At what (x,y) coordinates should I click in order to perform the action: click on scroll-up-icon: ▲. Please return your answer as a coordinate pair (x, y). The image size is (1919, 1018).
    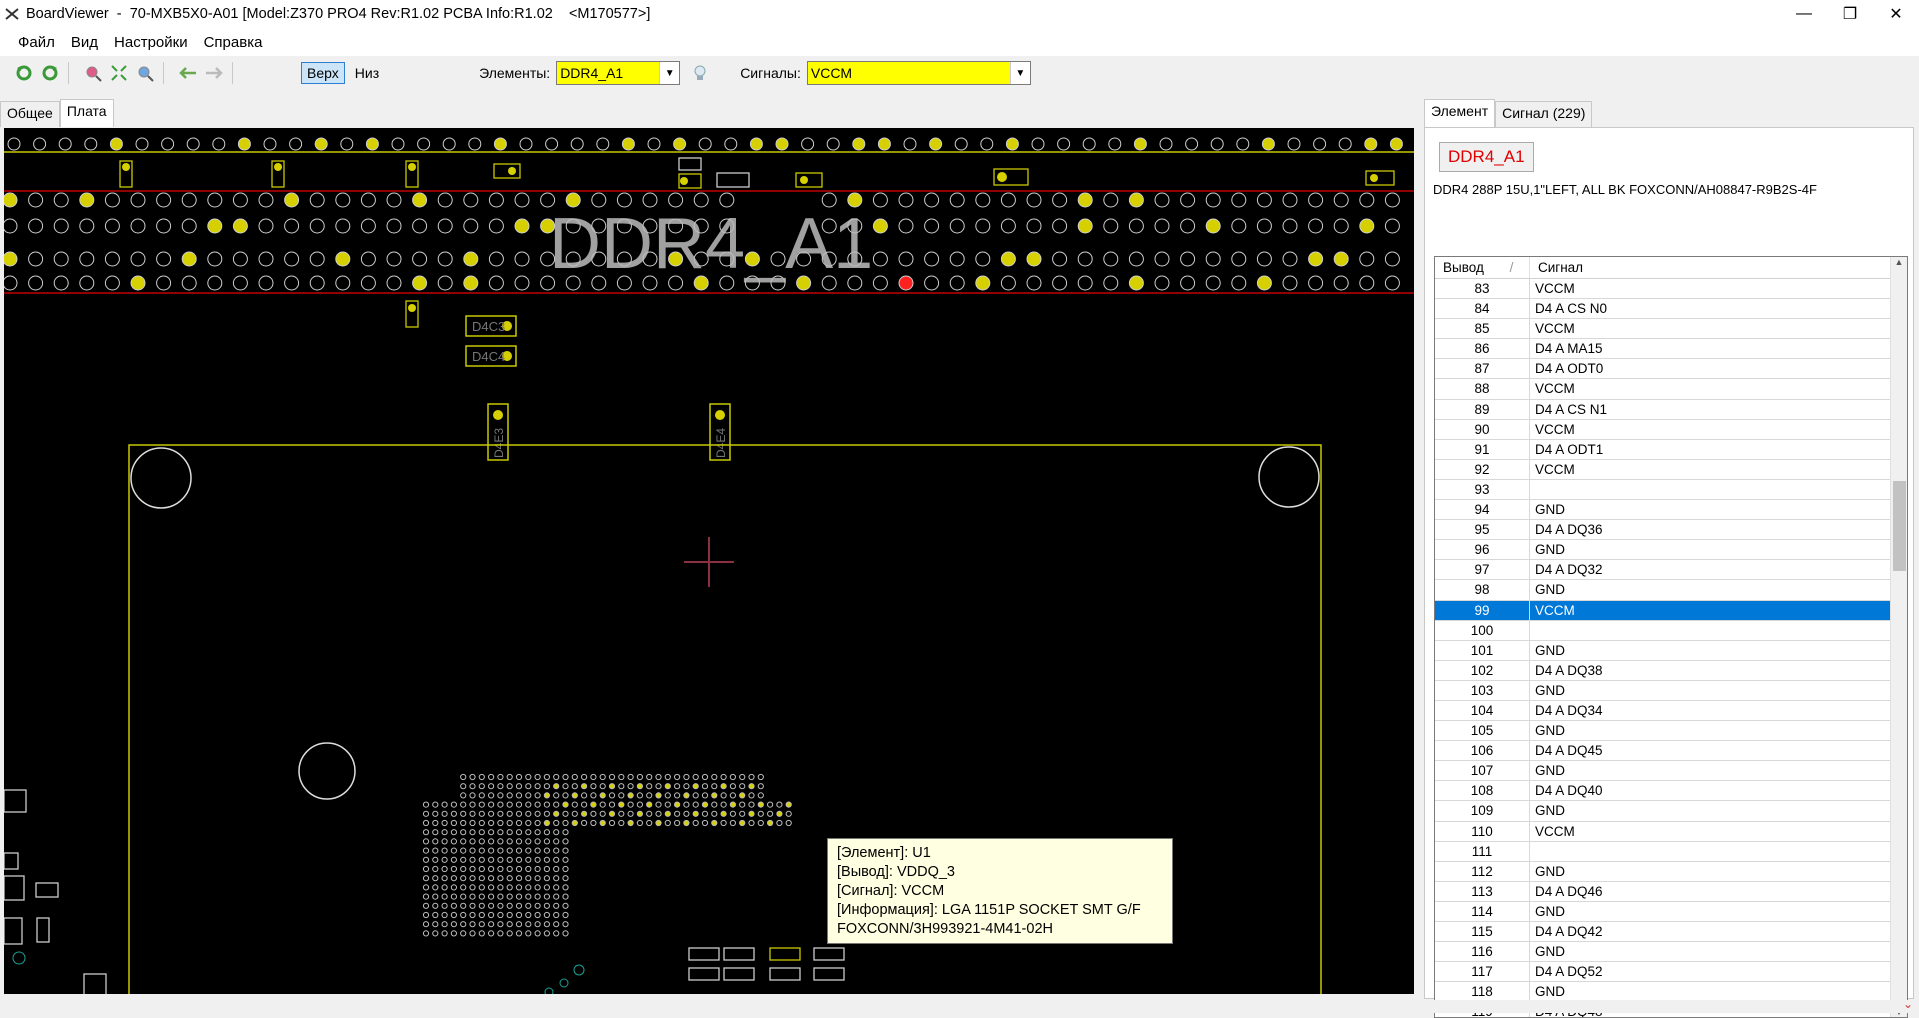
    Looking at the image, I should click on (1899, 262).